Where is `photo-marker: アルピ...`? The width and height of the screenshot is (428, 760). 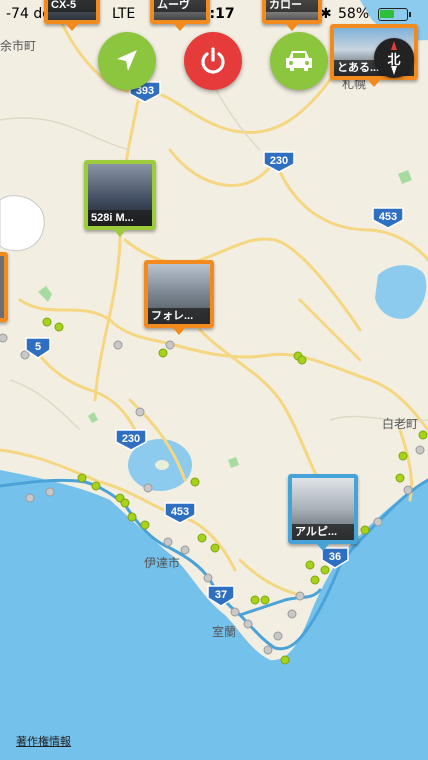
photo-marker: アルピ... is located at coordinates (323, 512).